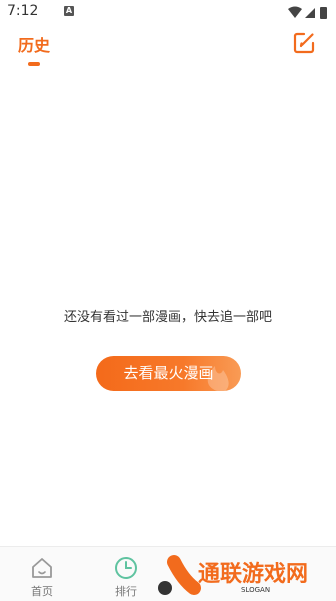 The height and width of the screenshot is (601, 336). I want to click on watermark-logo: 通联游戏网 SLOGAN, so click(246, 574).